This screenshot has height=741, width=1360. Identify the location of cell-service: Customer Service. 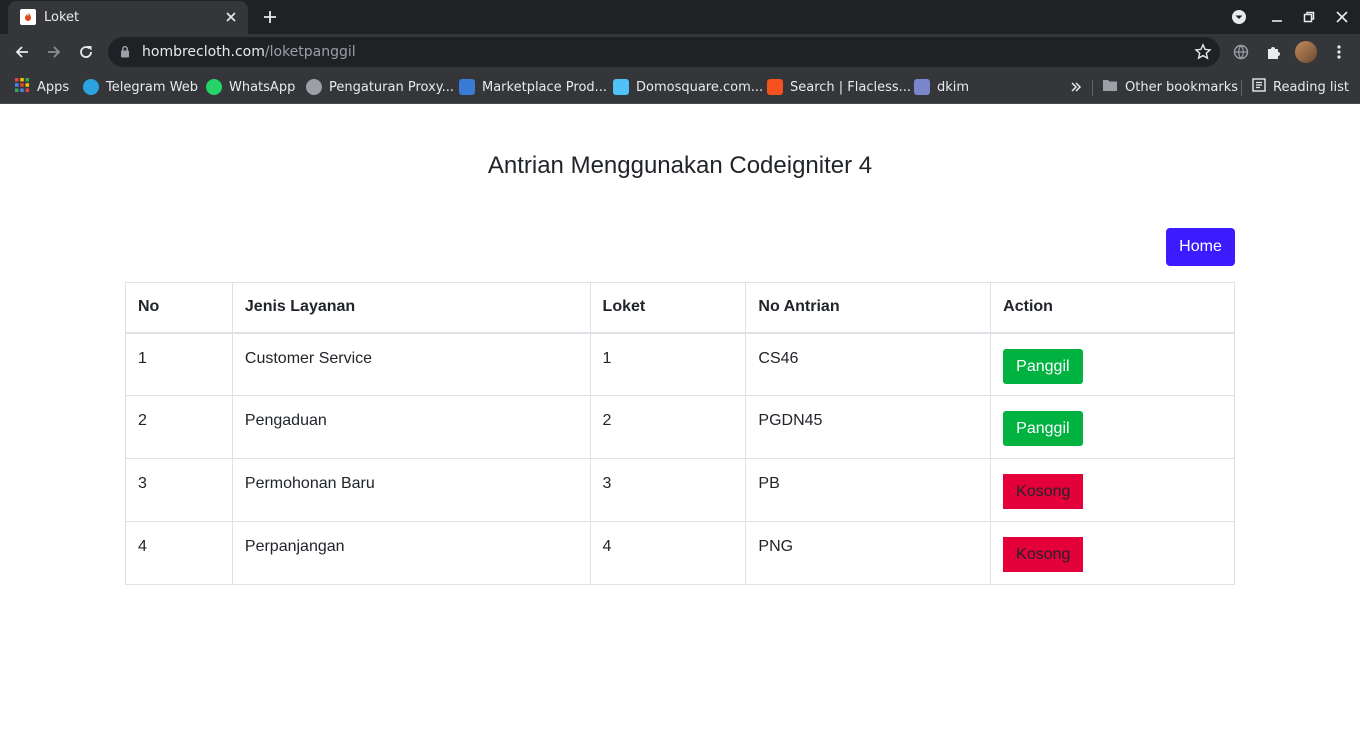
(411, 364).